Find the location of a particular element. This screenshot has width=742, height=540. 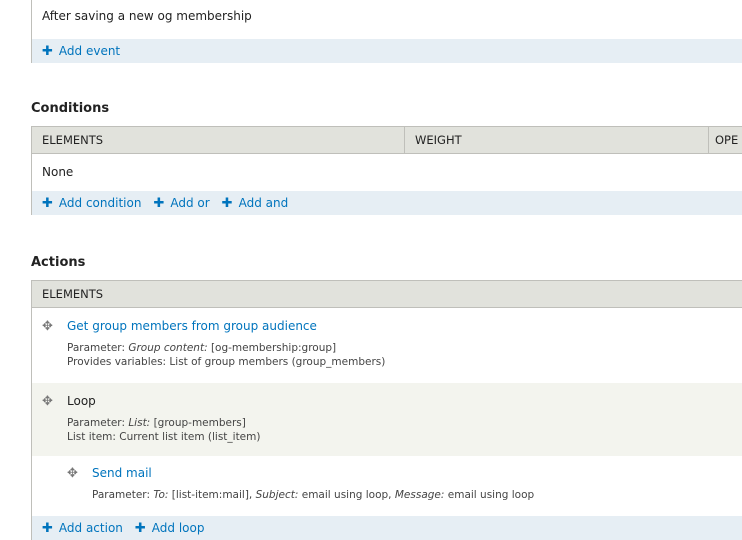

add-loop-label: Add loop is located at coordinates (178, 528).